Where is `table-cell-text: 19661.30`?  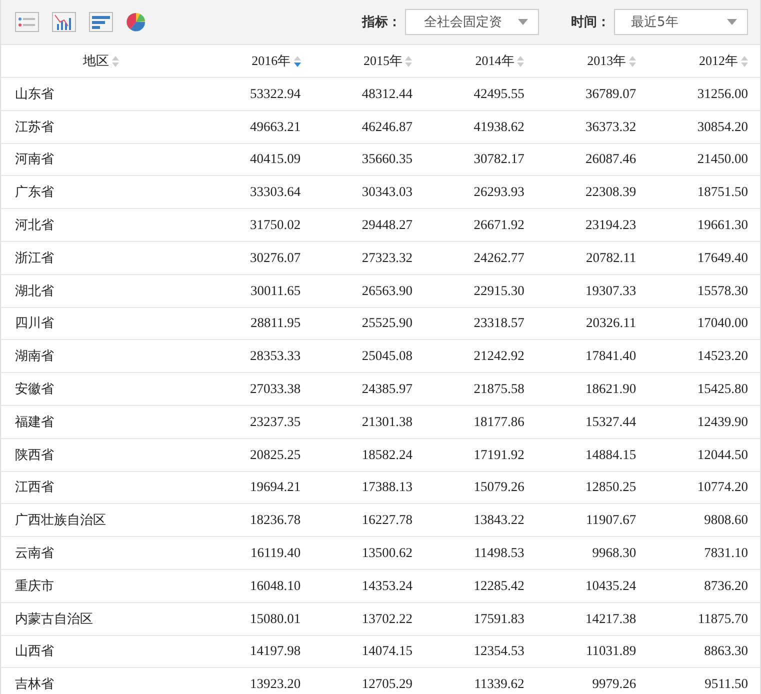
table-cell-text: 19661.30 is located at coordinates (723, 225).